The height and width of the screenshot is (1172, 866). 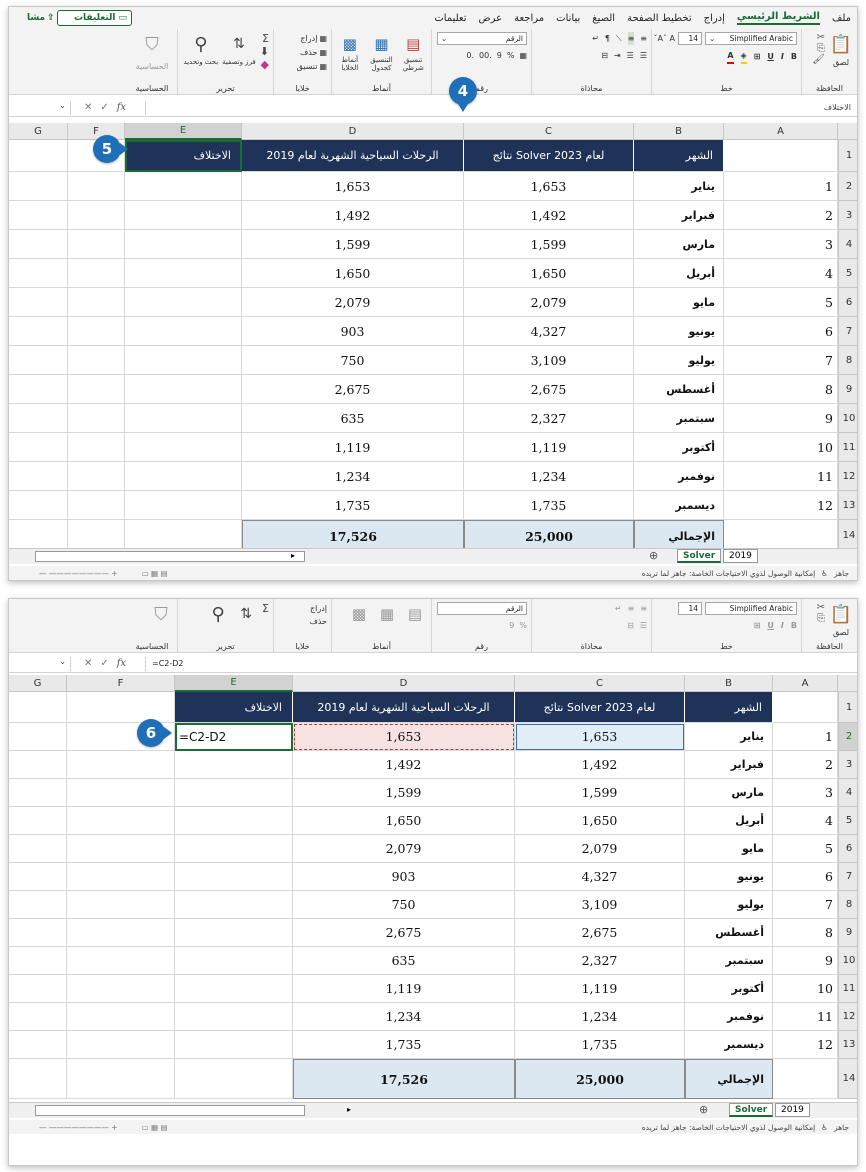 What do you see at coordinates (782, 625) in the screenshot?
I see `italic-icon: I` at bounding box center [782, 625].